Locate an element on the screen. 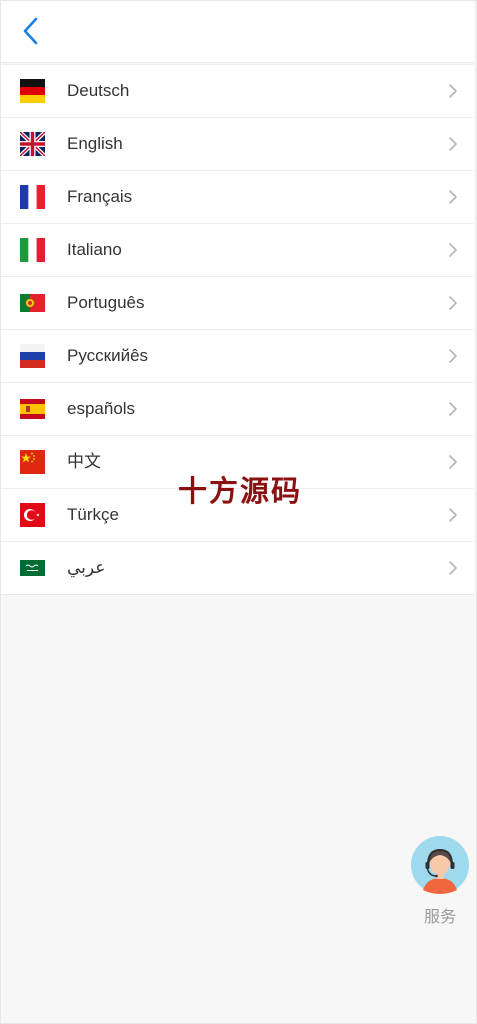 This screenshot has width=477, height=1024. language-label: Italiano is located at coordinates (94, 249).